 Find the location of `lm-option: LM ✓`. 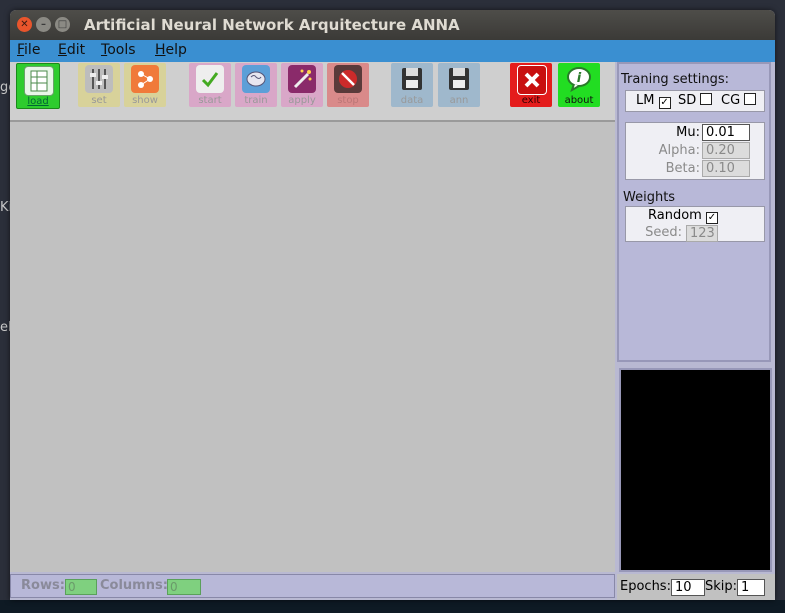

lm-option: LM ✓ is located at coordinates (653, 101).